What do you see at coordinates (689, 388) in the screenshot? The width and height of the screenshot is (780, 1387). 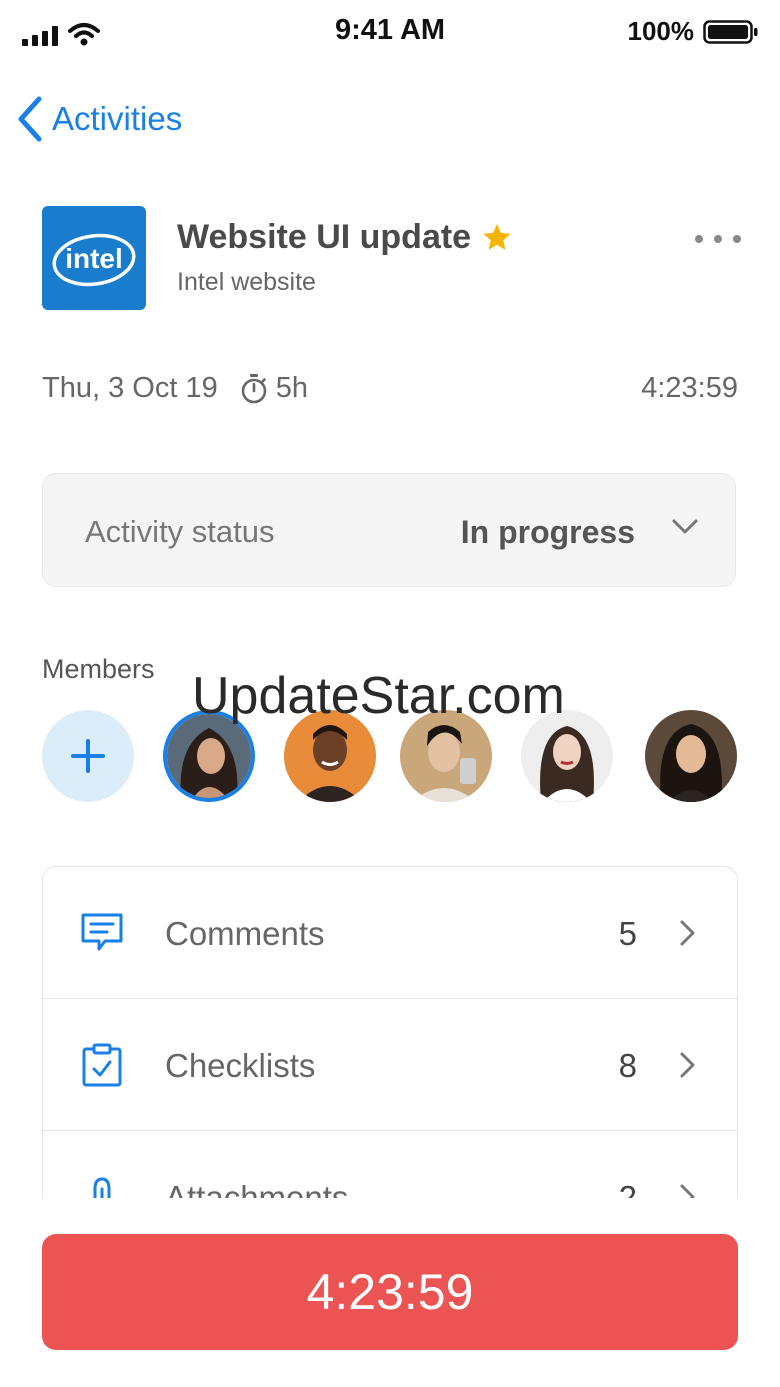 I see `elapsed-time: 4:23:59` at bounding box center [689, 388].